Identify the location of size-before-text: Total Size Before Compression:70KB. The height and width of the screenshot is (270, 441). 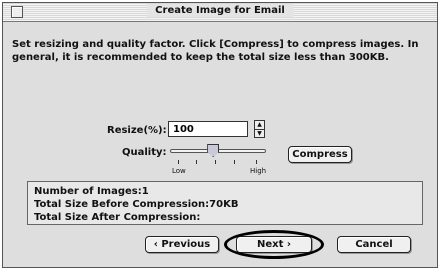
(136, 204).